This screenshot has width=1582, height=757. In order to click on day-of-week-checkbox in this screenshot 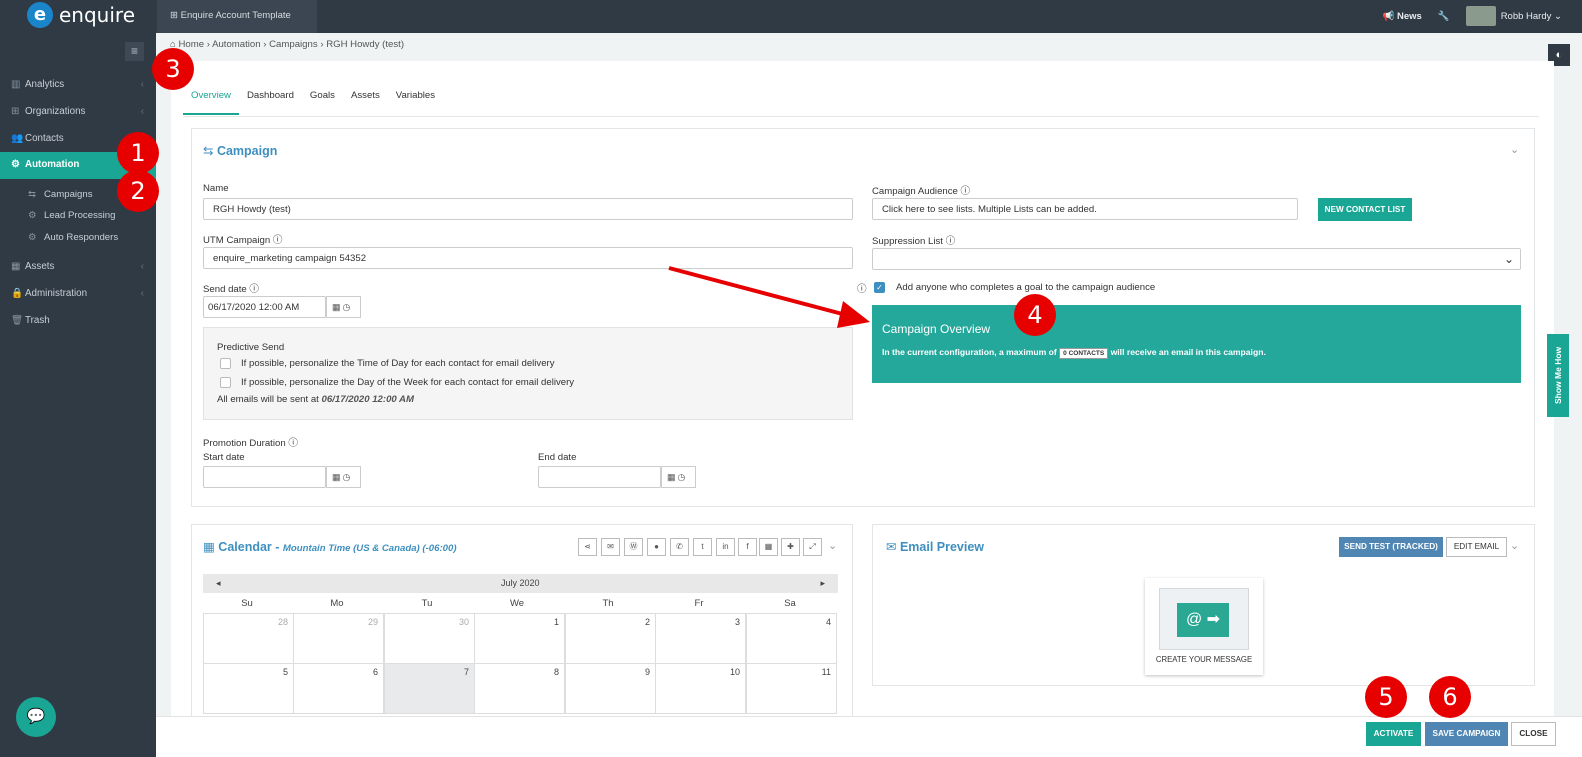, I will do `click(225, 382)`.